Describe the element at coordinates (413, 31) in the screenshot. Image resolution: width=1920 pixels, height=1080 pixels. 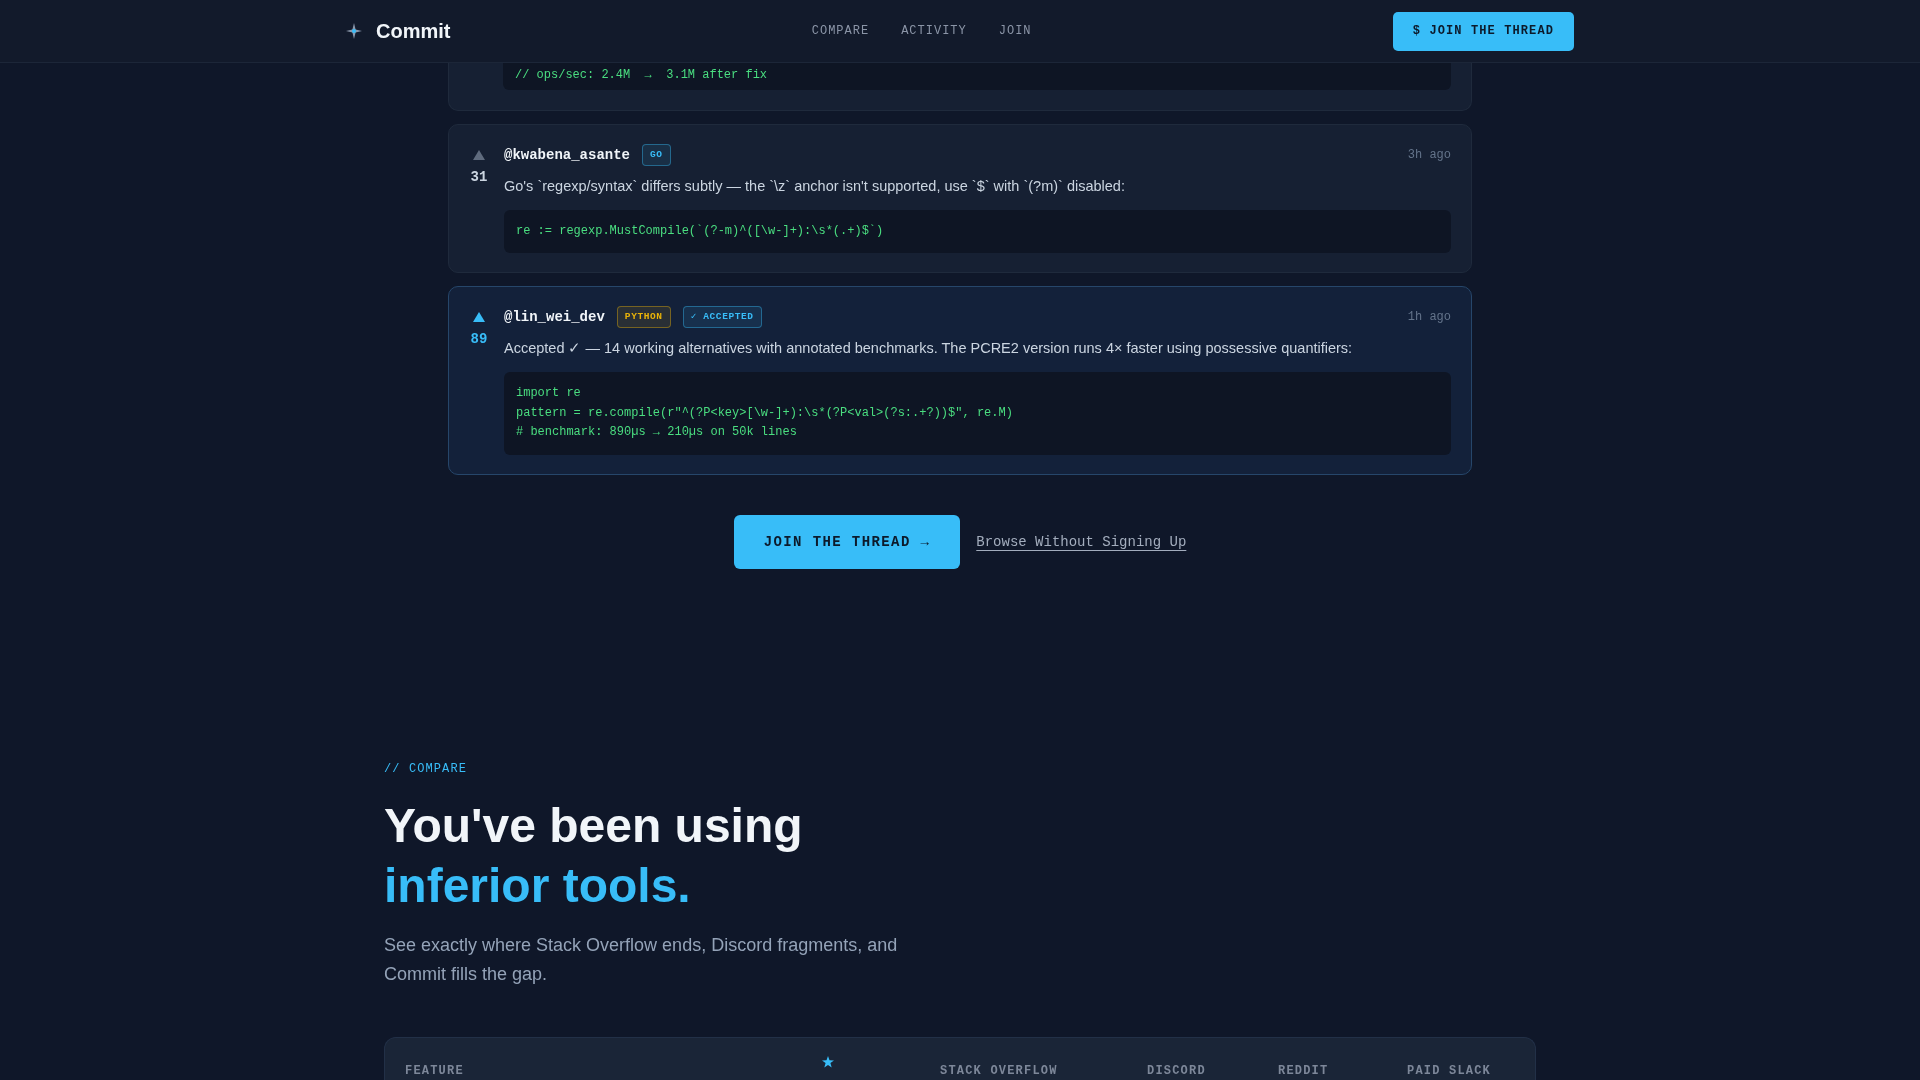
I see `brand-name: Commit` at that location.